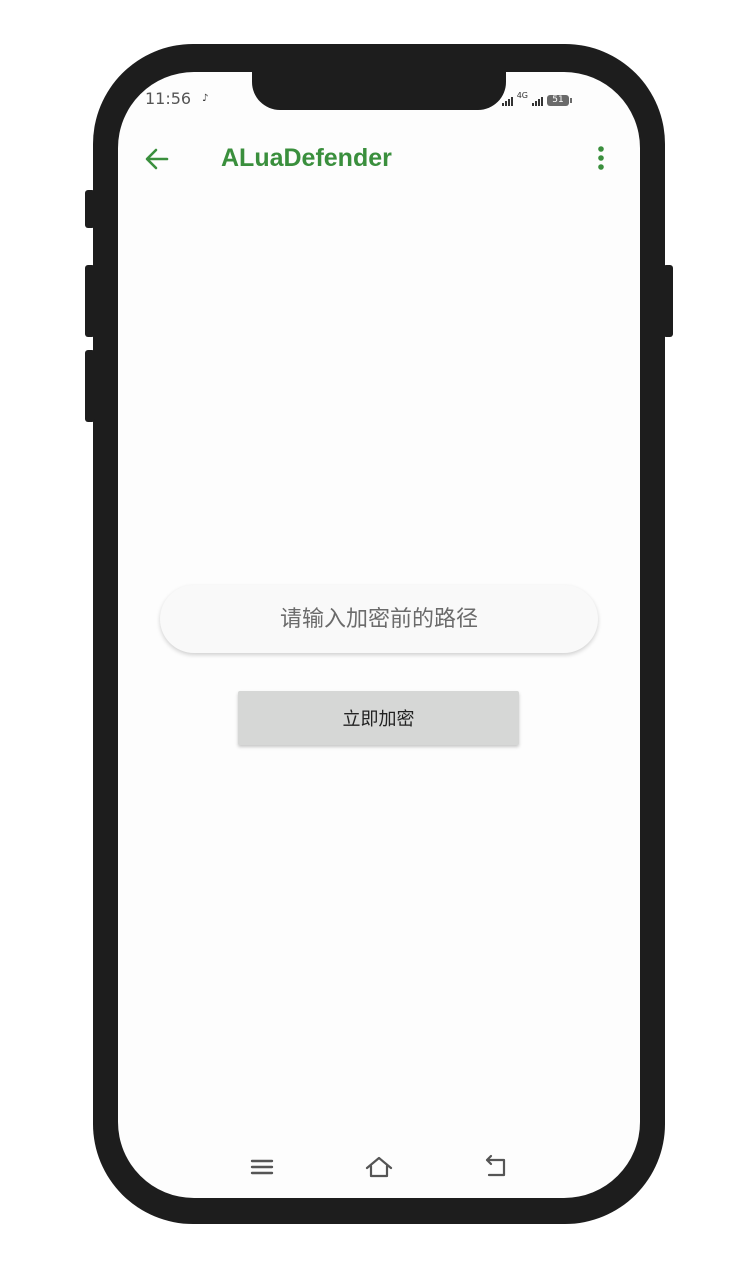 This screenshot has width=756, height=1286. Describe the element at coordinates (522, 95) in the screenshot. I see `network-type: 4G` at that location.